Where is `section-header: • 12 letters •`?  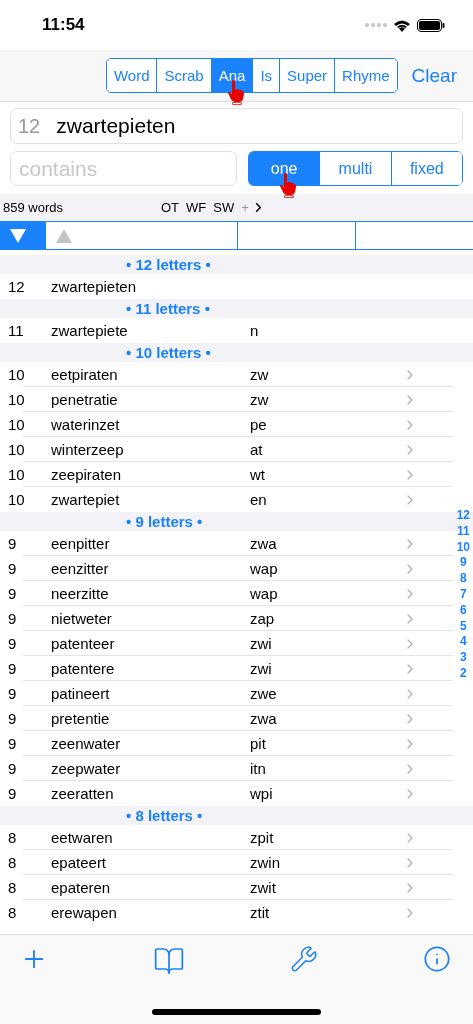
section-header: • 12 letters • is located at coordinates (236, 264).